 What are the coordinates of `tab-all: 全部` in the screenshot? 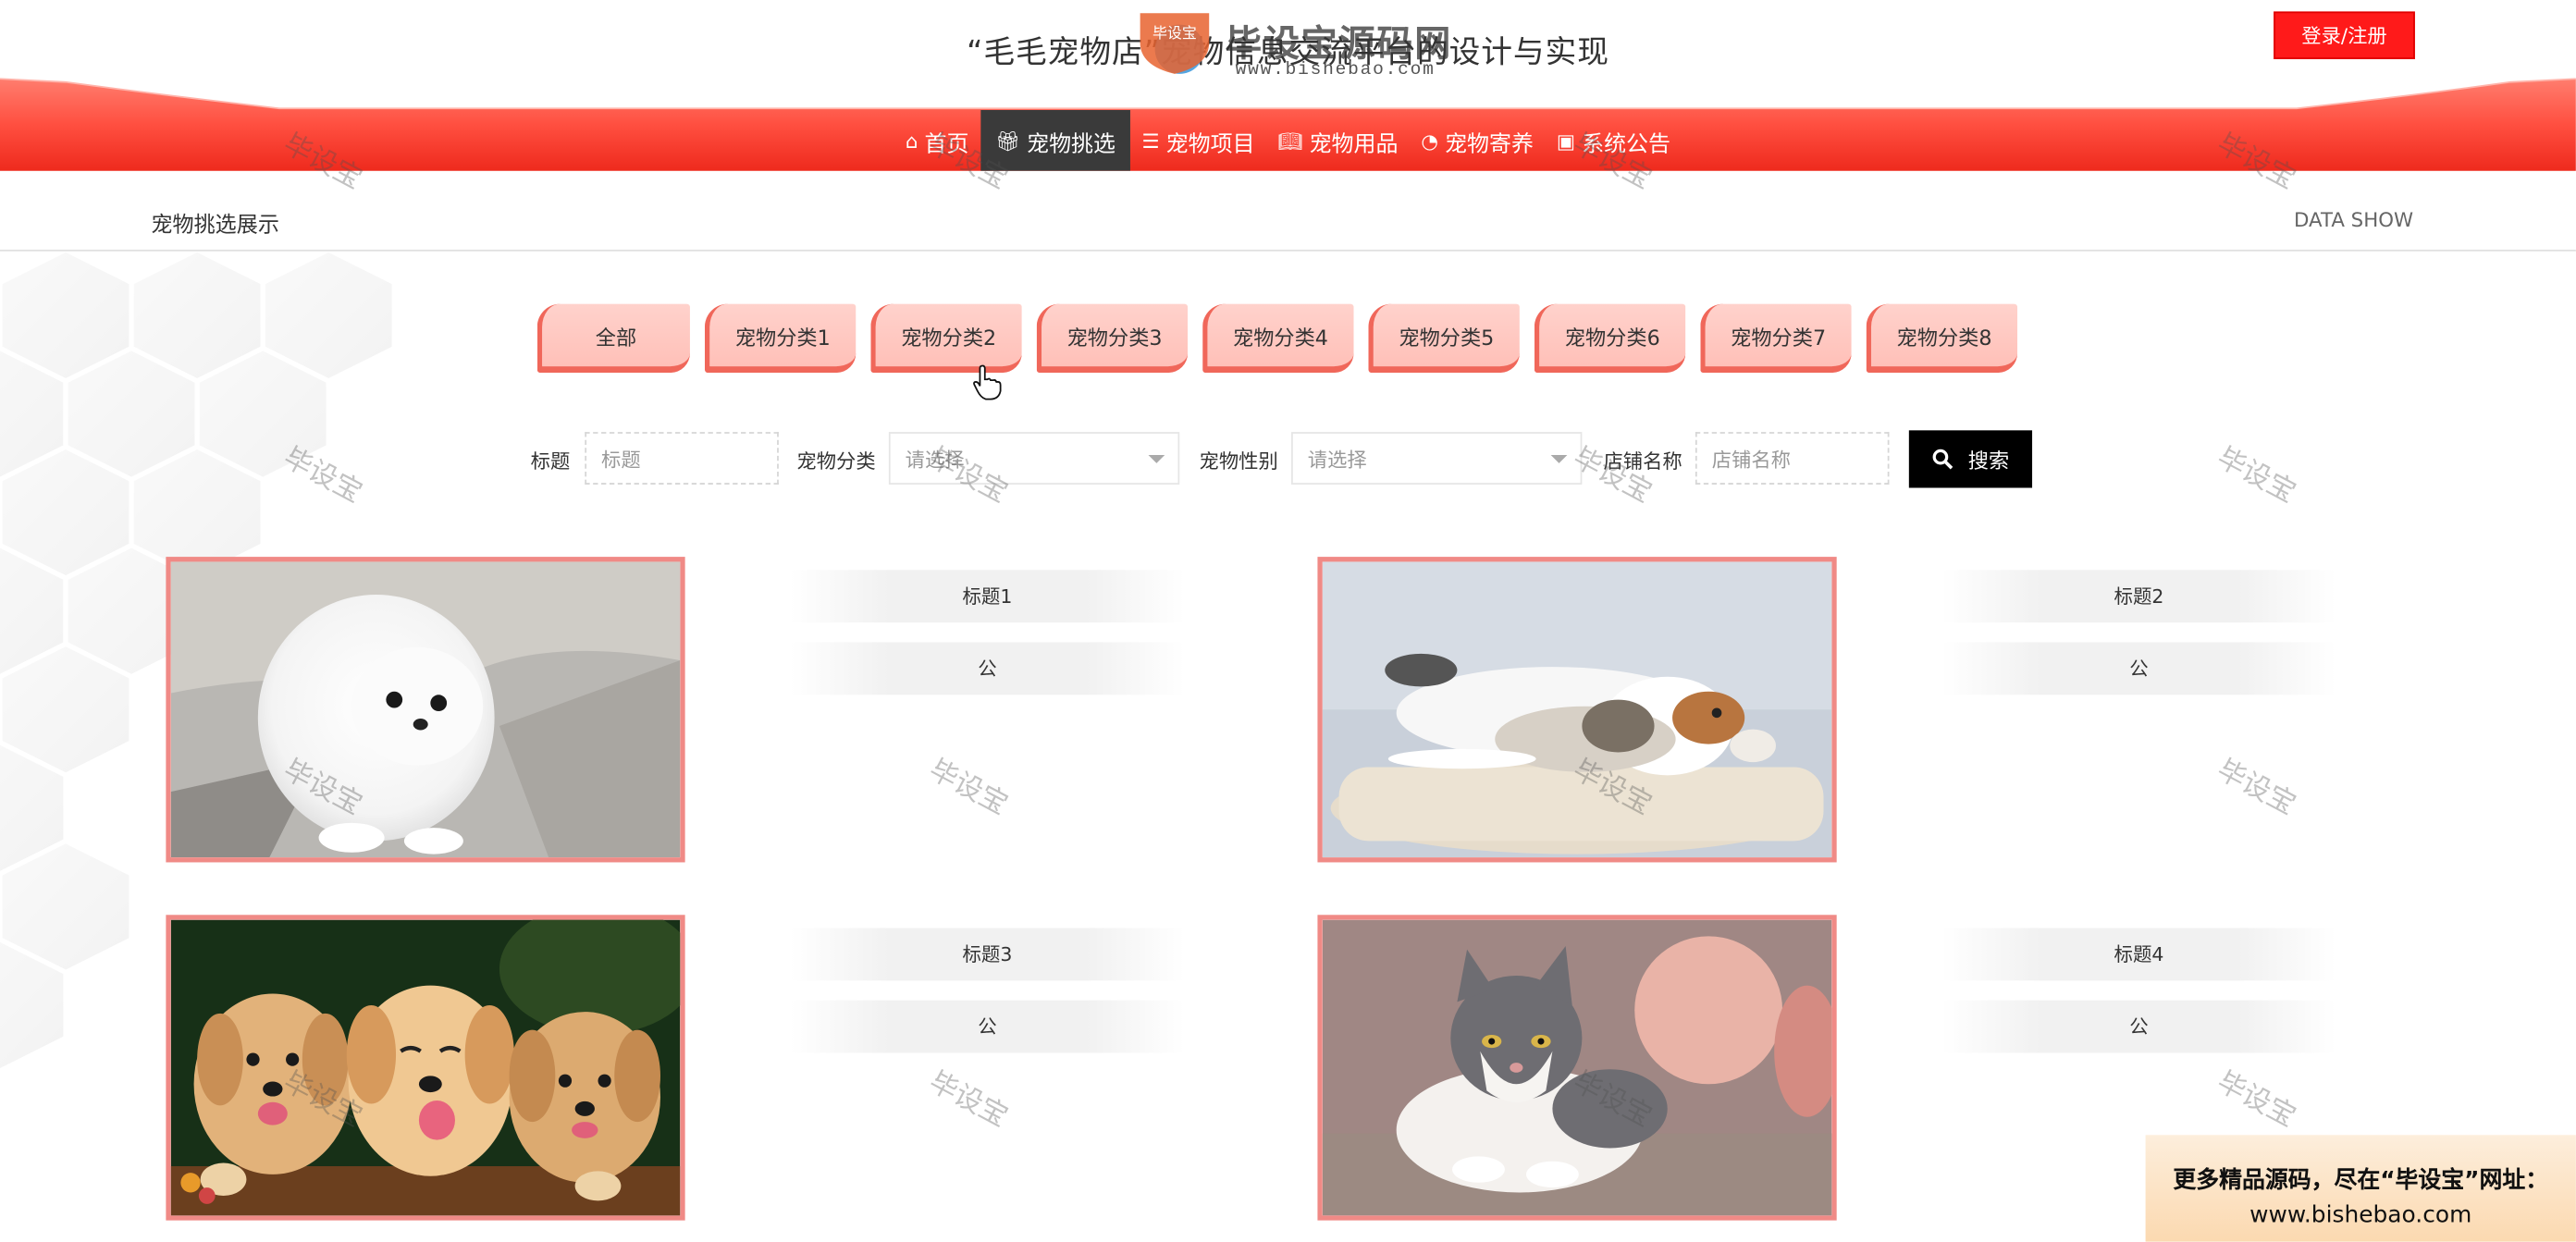 It's located at (613, 338).